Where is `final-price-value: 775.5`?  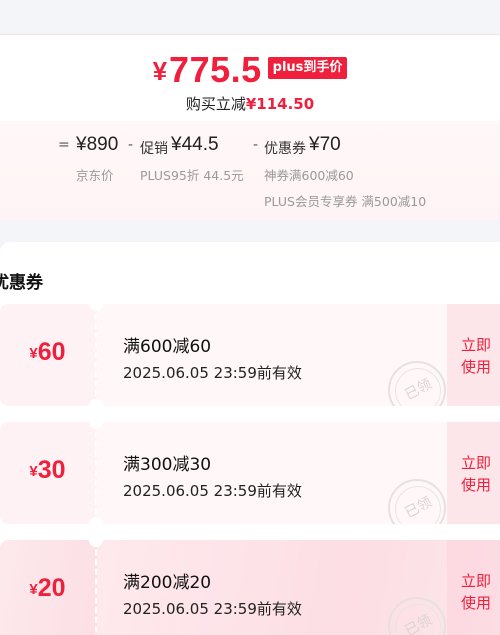
final-price-value: 775.5 is located at coordinates (215, 69).